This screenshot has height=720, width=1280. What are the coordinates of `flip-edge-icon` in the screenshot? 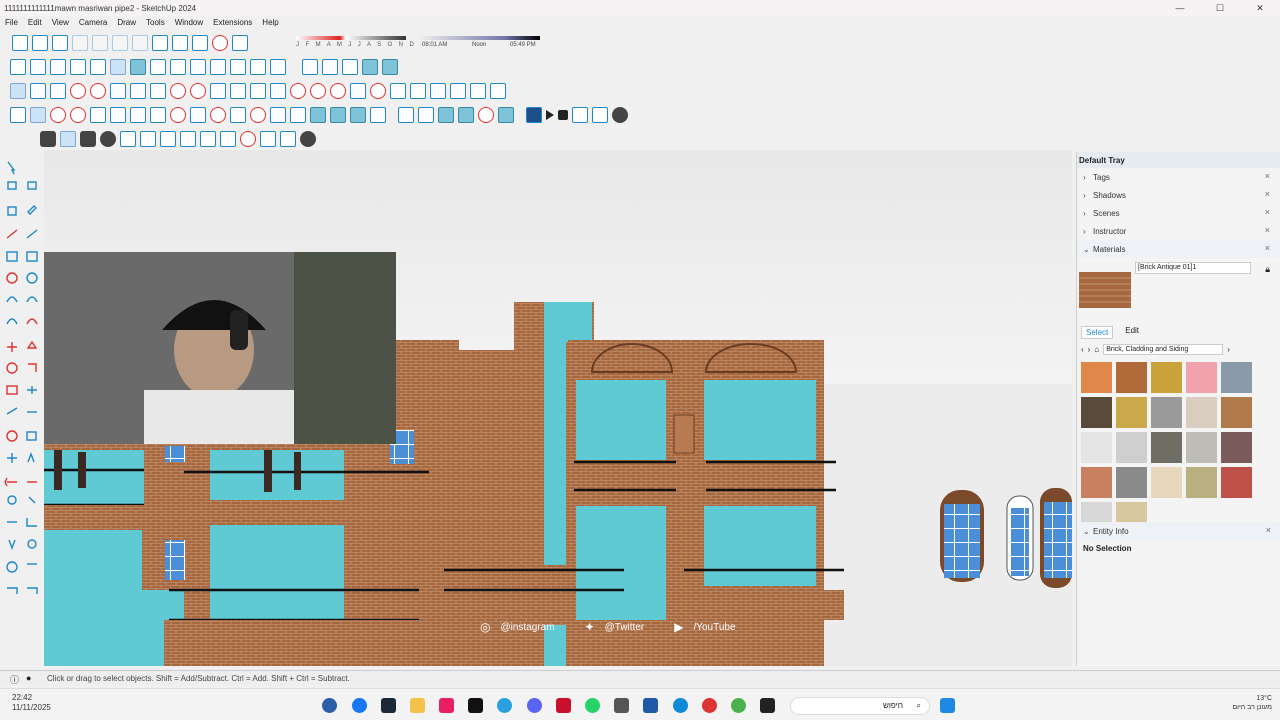 It's located at (506, 115).